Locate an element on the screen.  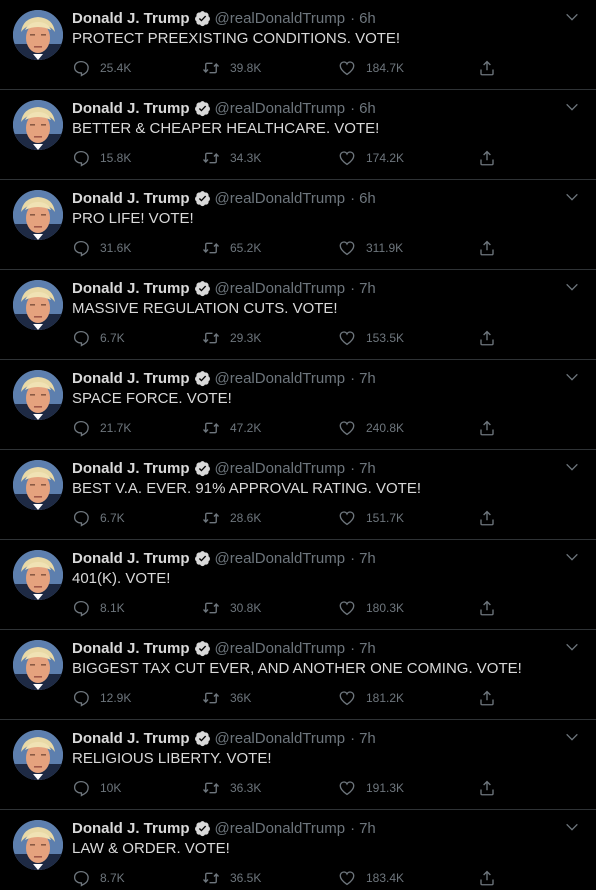
like-button: 153.5K is located at coordinates (371, 338).